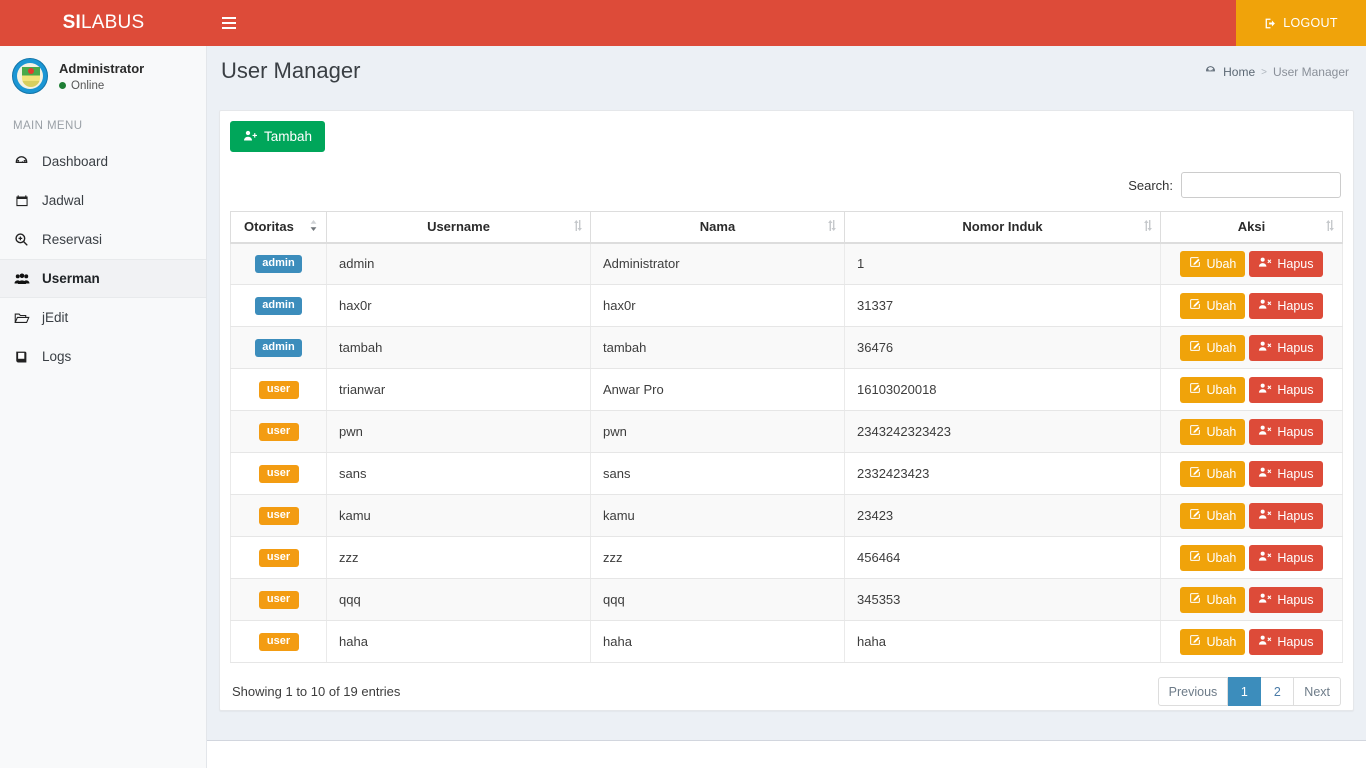 The height and width of the screenshot is (768, 1366). I want to click on breadcrumb-home-link: Home, so click(1239, 72).